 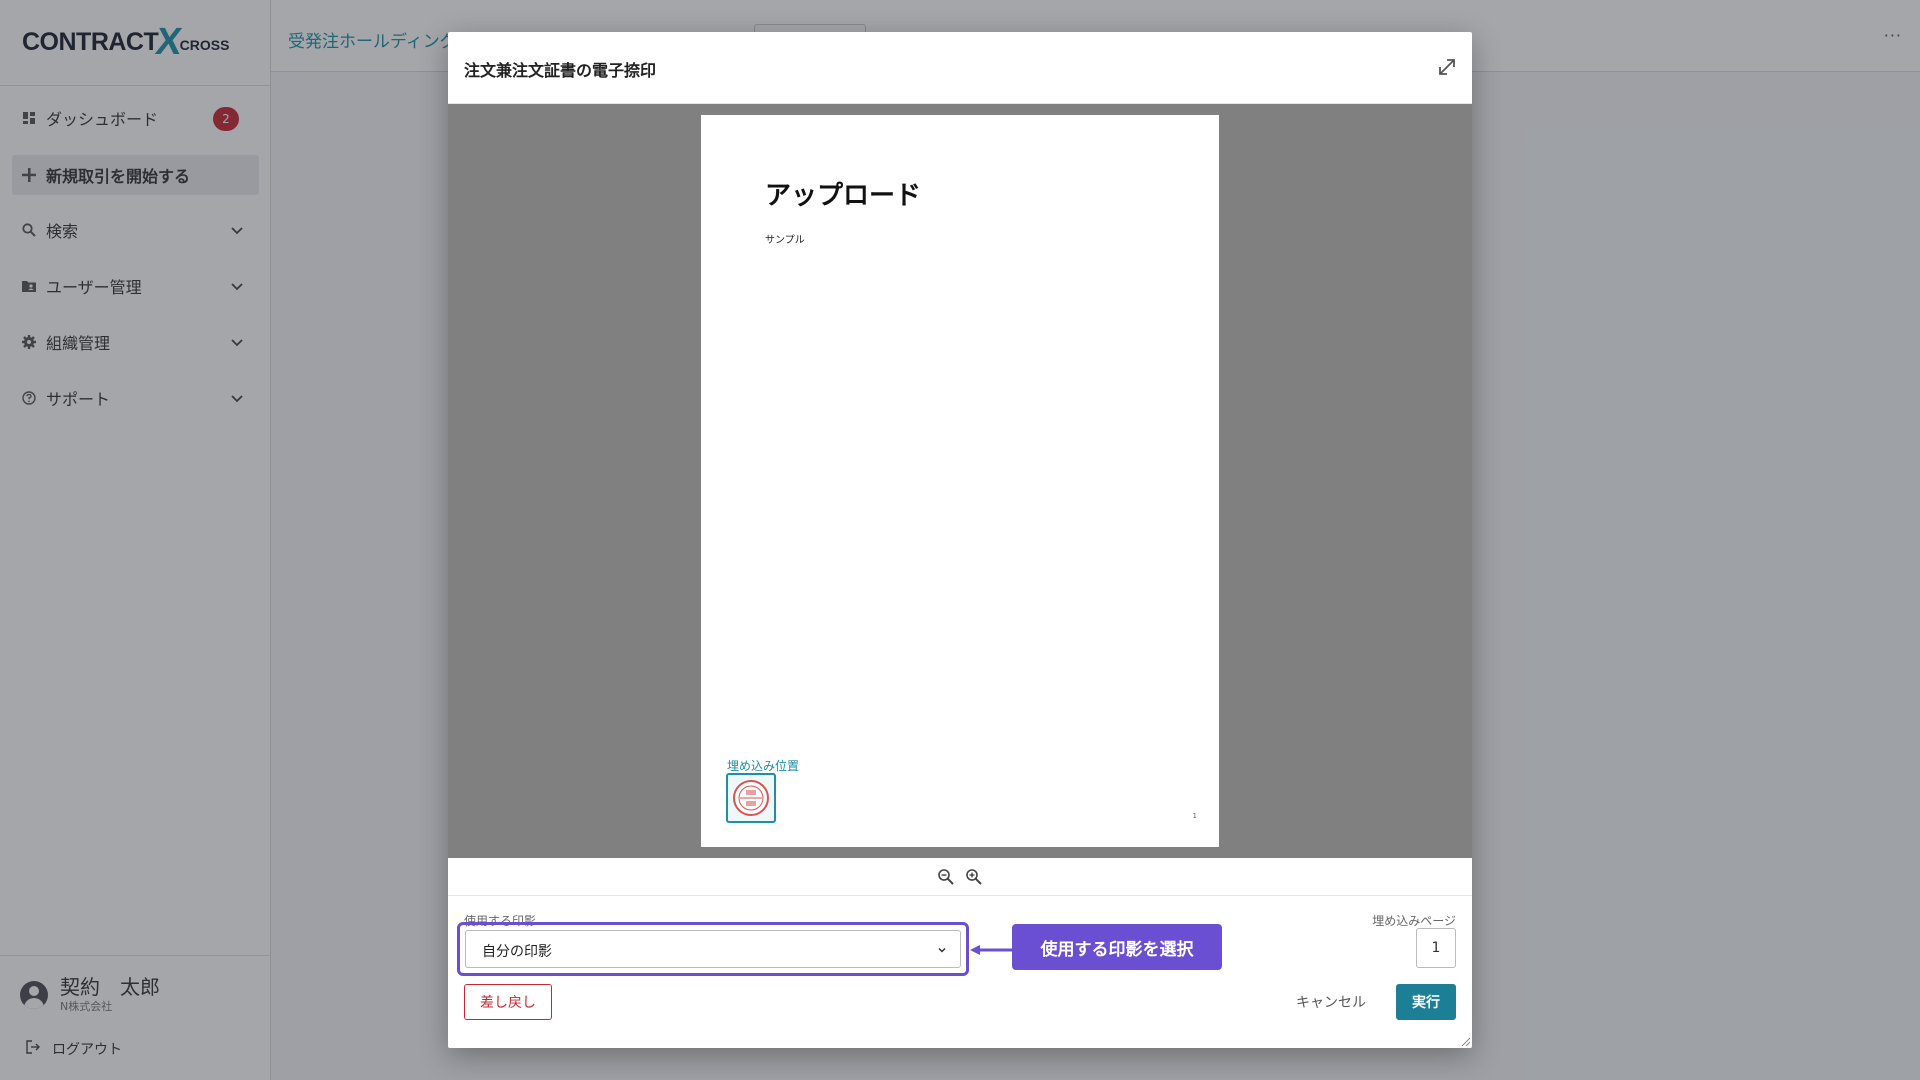 I want to click on document-heading: アップロード, so click(x=843, y=196).